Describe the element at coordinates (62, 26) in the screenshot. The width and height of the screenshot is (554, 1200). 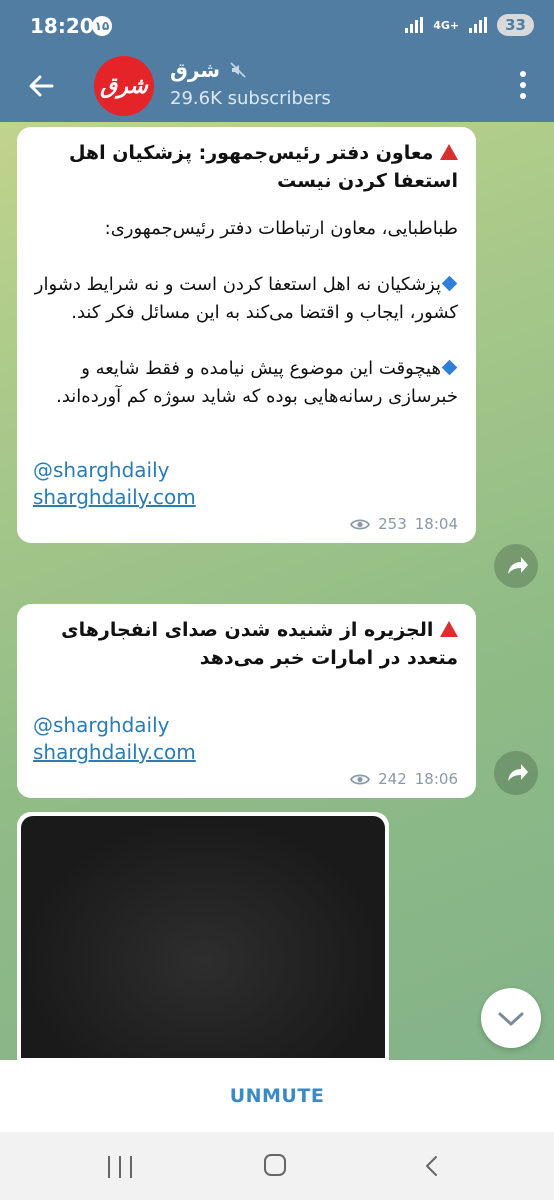
I see `status-time: 18:20` at that location.